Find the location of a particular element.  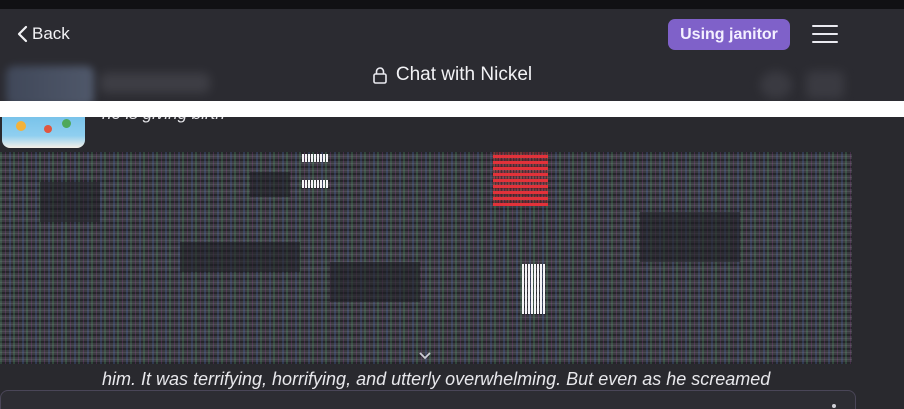

back-button: Back is located at coordinates (43, 34).